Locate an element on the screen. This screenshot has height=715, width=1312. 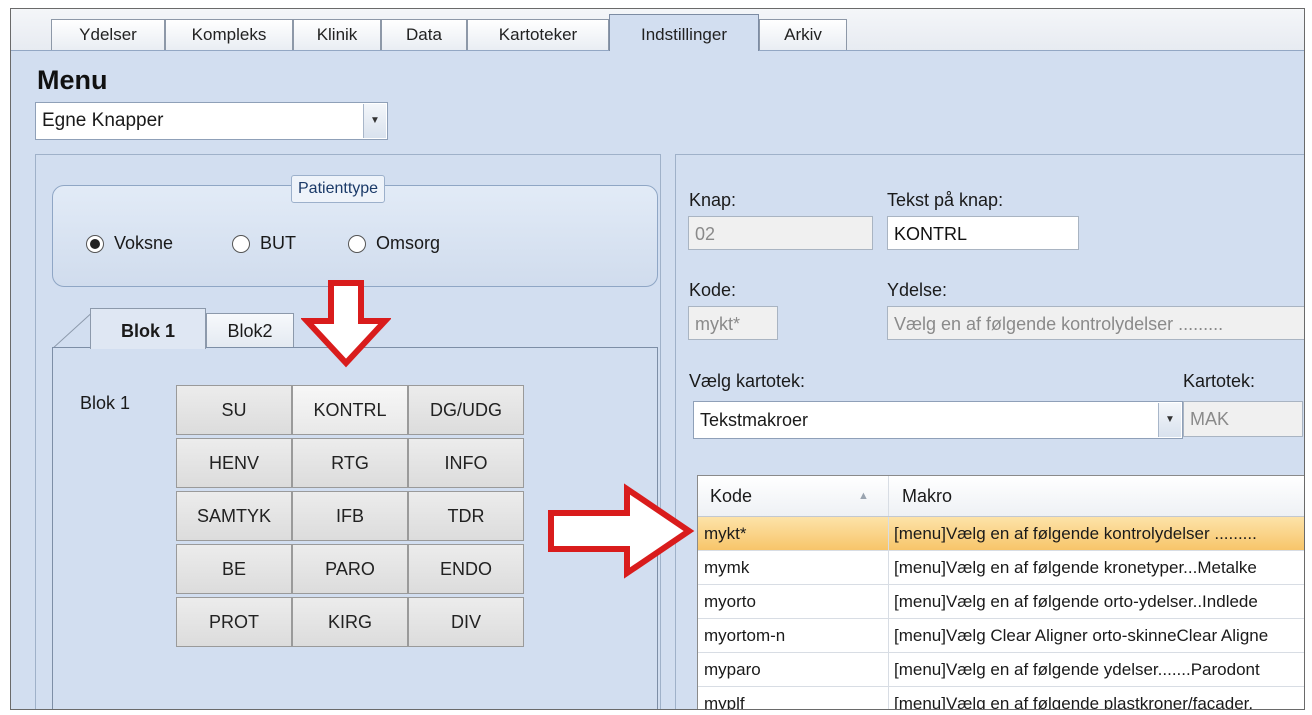
menu-select-value: Egne Knapper is located at coordinates (103, 120).